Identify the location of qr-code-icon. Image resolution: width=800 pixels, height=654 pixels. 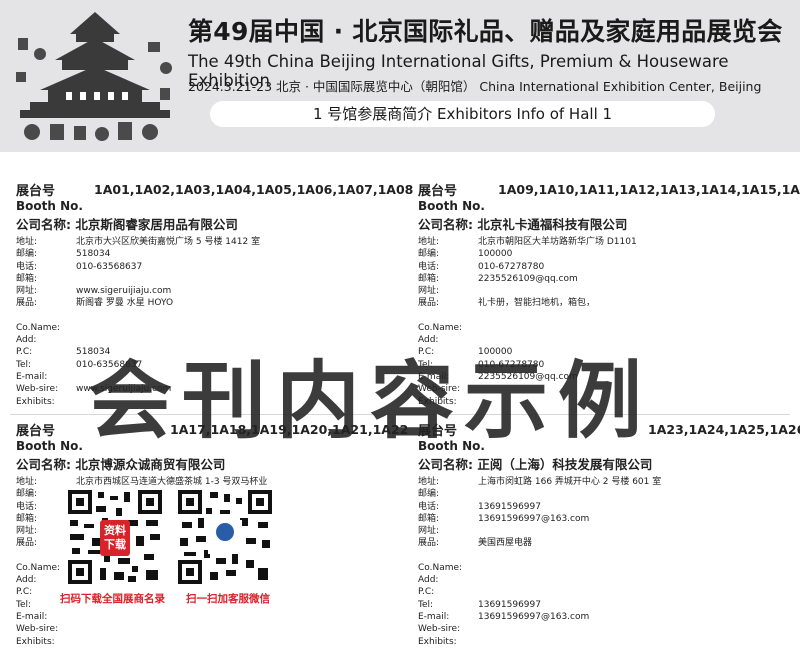
(225, 537).